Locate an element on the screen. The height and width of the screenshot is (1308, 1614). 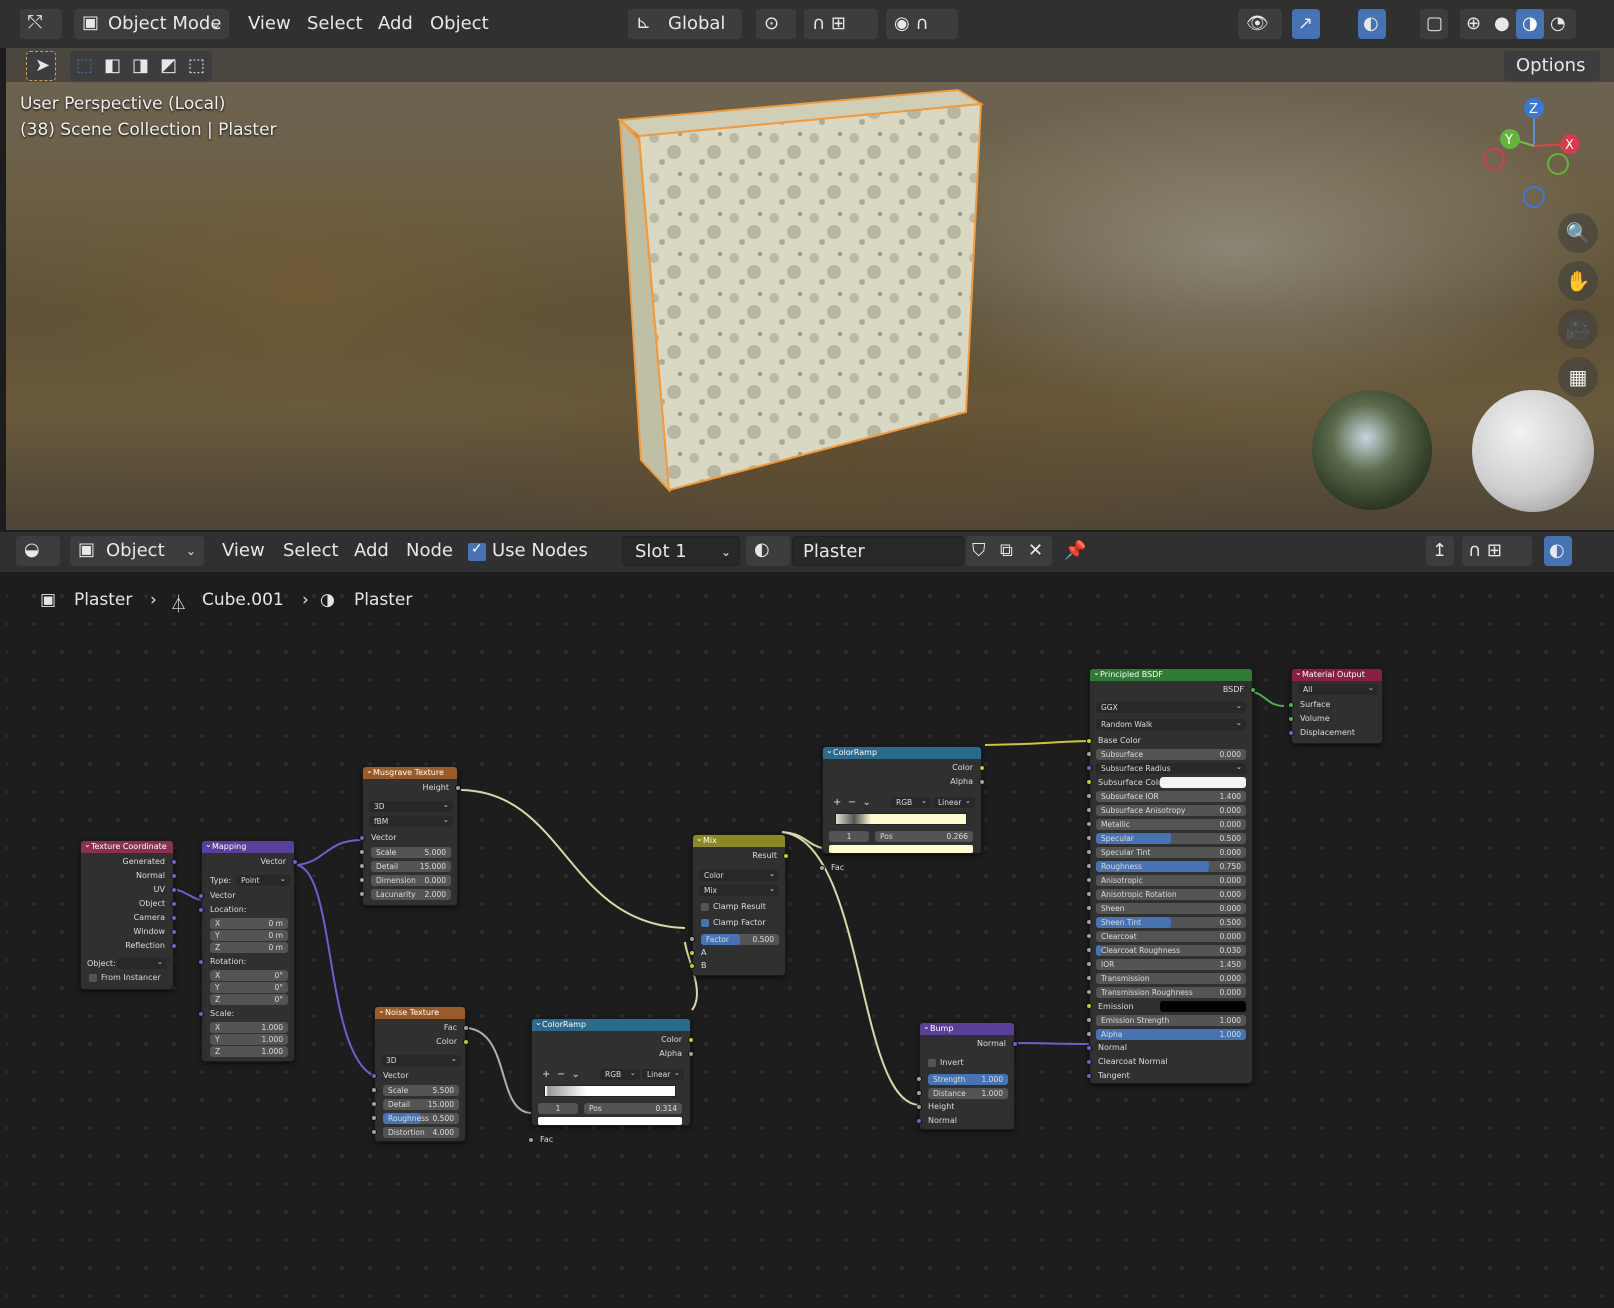
rotation-y-field: Y 0° is located at coordinates (249, 987).